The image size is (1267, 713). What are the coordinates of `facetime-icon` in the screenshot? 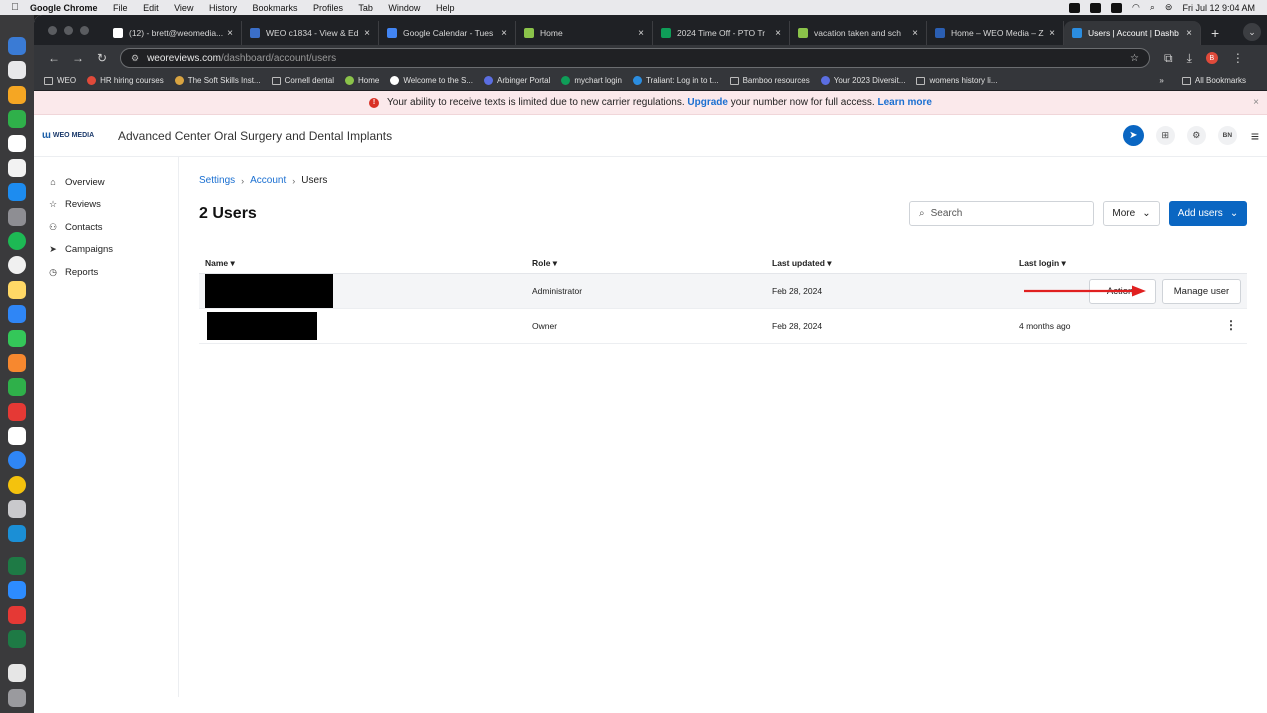 It's located at (17, 119).